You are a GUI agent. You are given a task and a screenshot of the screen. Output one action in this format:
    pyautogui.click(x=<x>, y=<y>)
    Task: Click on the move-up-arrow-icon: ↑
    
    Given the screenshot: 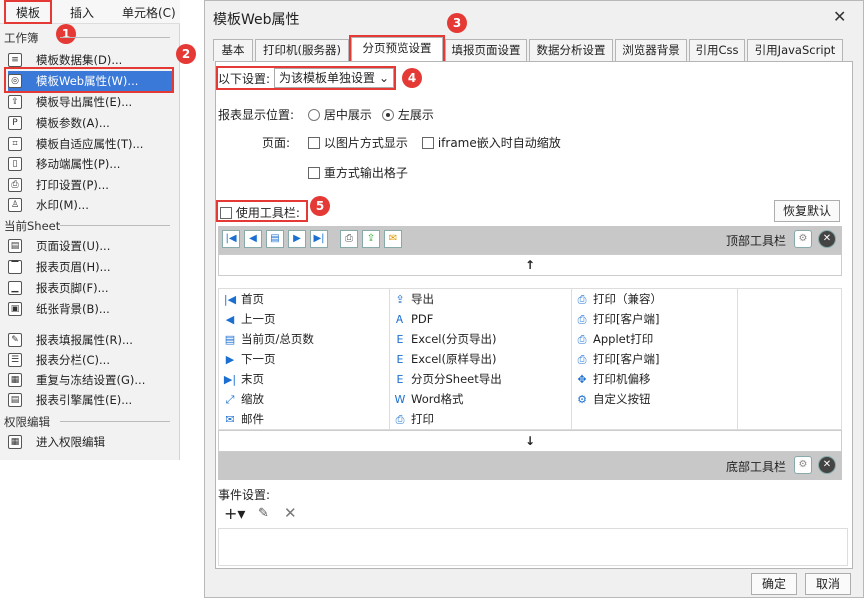 What is the action you would take?
    pyautogui.click(x=530, y=265)
    